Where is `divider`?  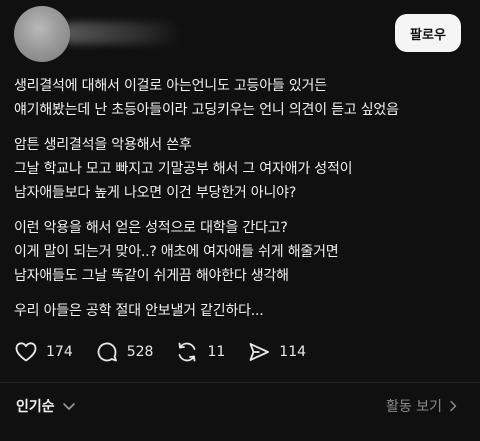
divider is located at coordinates (240, 382).